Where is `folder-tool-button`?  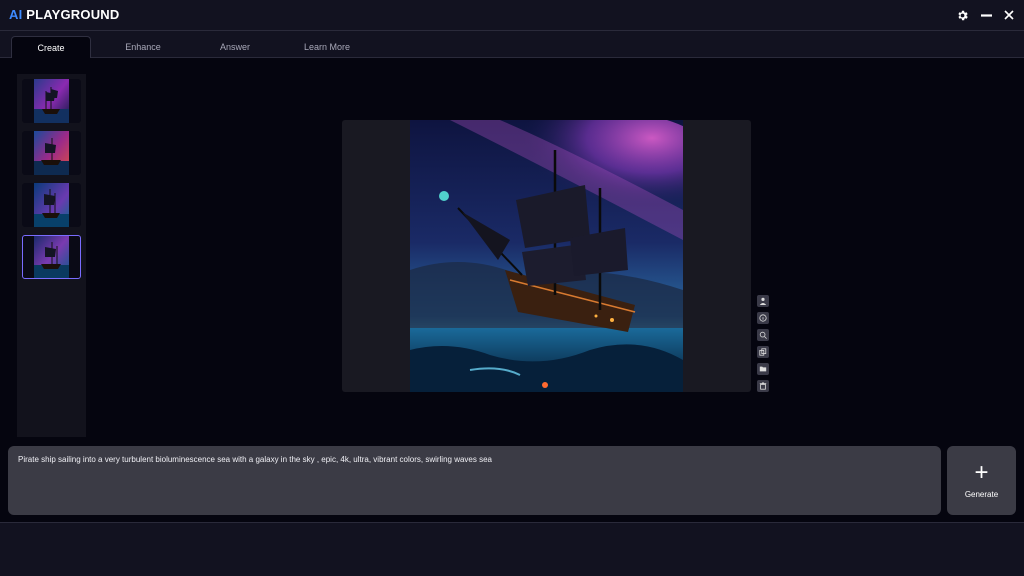 folder-tool-button is located at coordinates (763, 369).